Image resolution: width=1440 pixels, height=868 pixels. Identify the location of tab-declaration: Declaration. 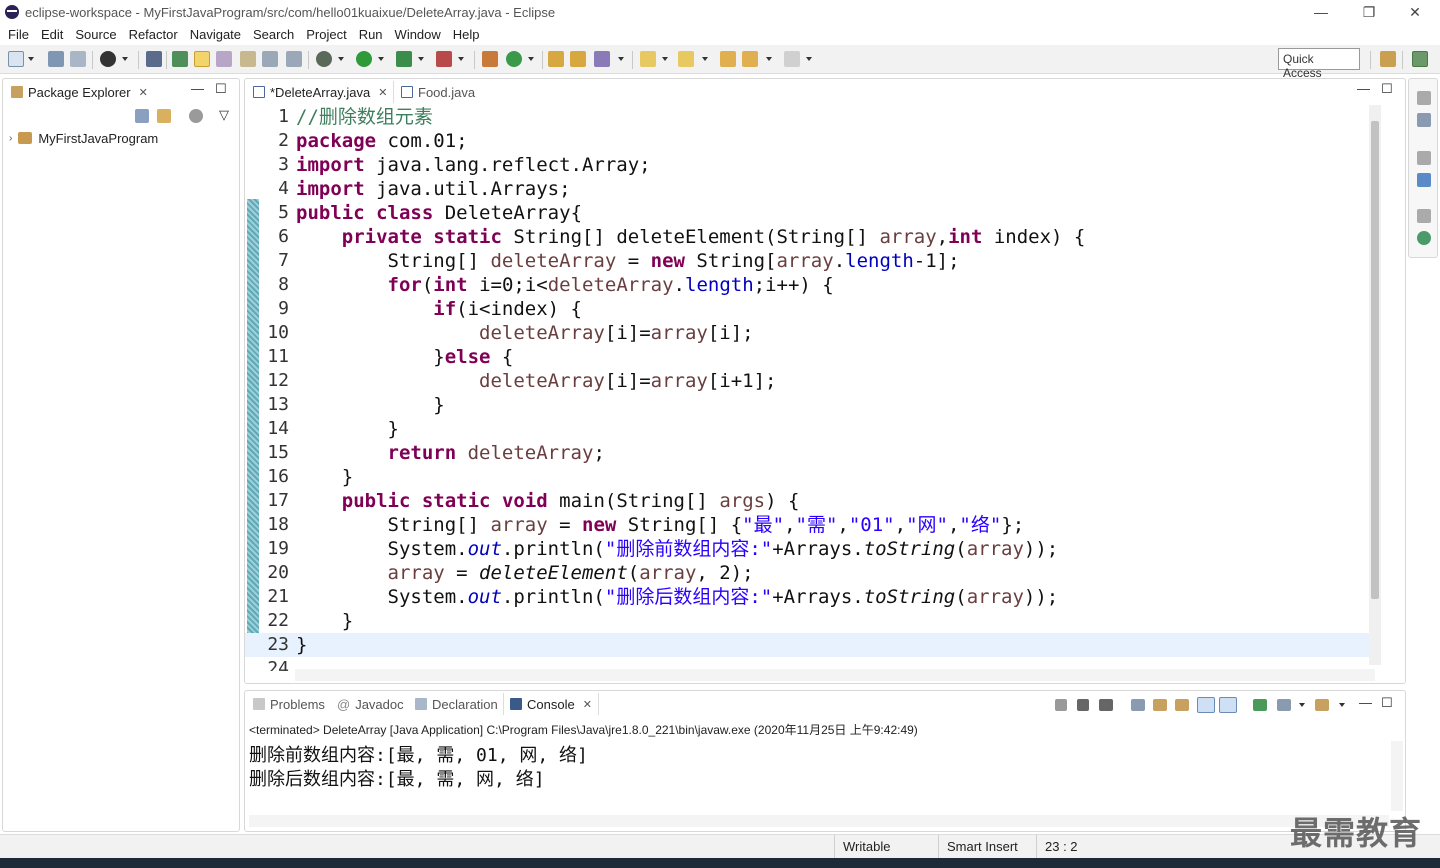
(456, 704).